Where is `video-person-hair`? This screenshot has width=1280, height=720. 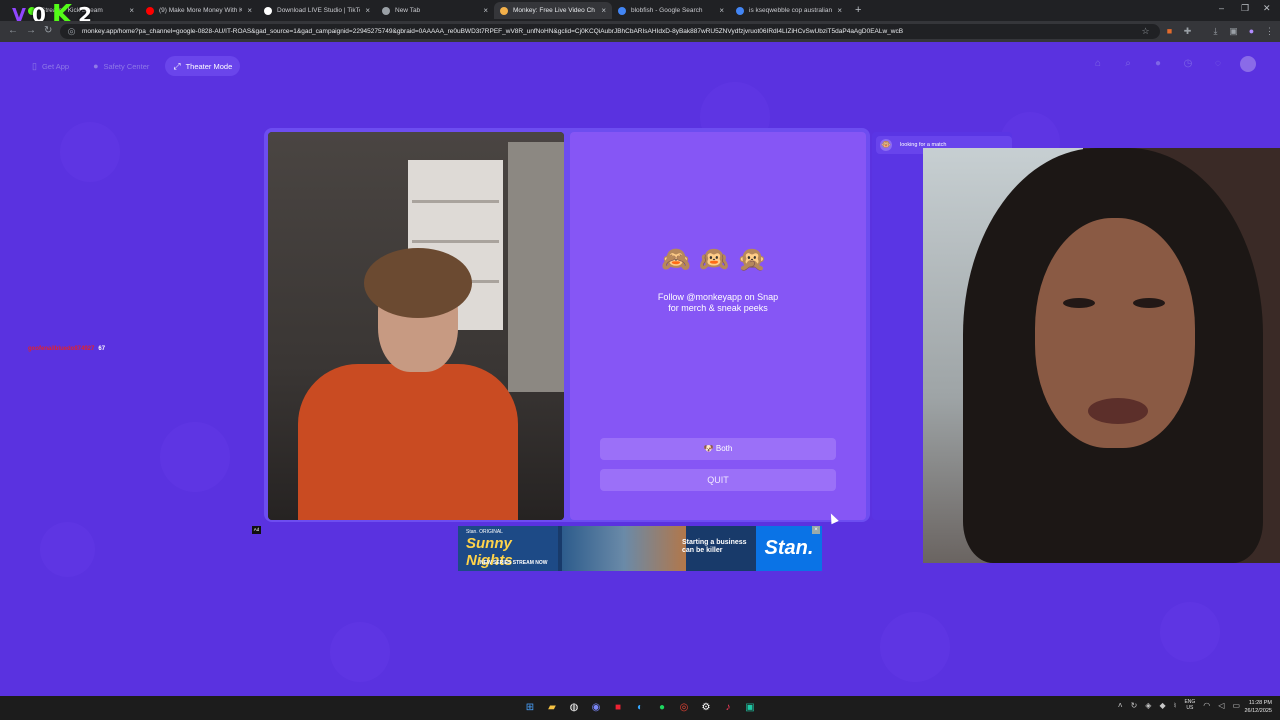
video-person-hair is located at coordinates (418, 283).